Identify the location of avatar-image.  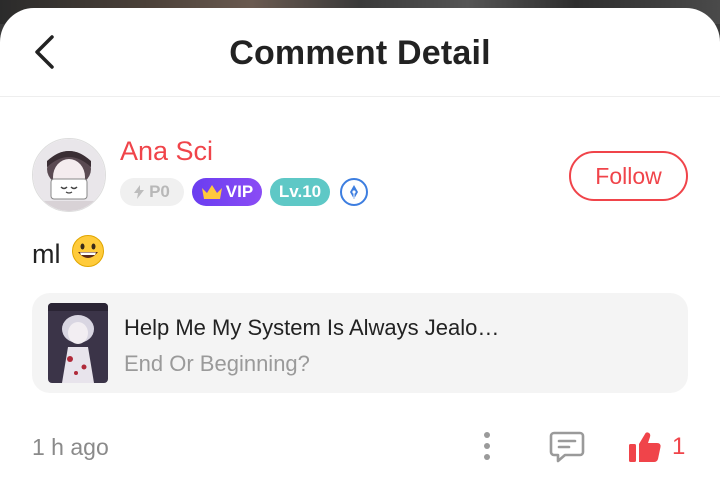
(69, 175).